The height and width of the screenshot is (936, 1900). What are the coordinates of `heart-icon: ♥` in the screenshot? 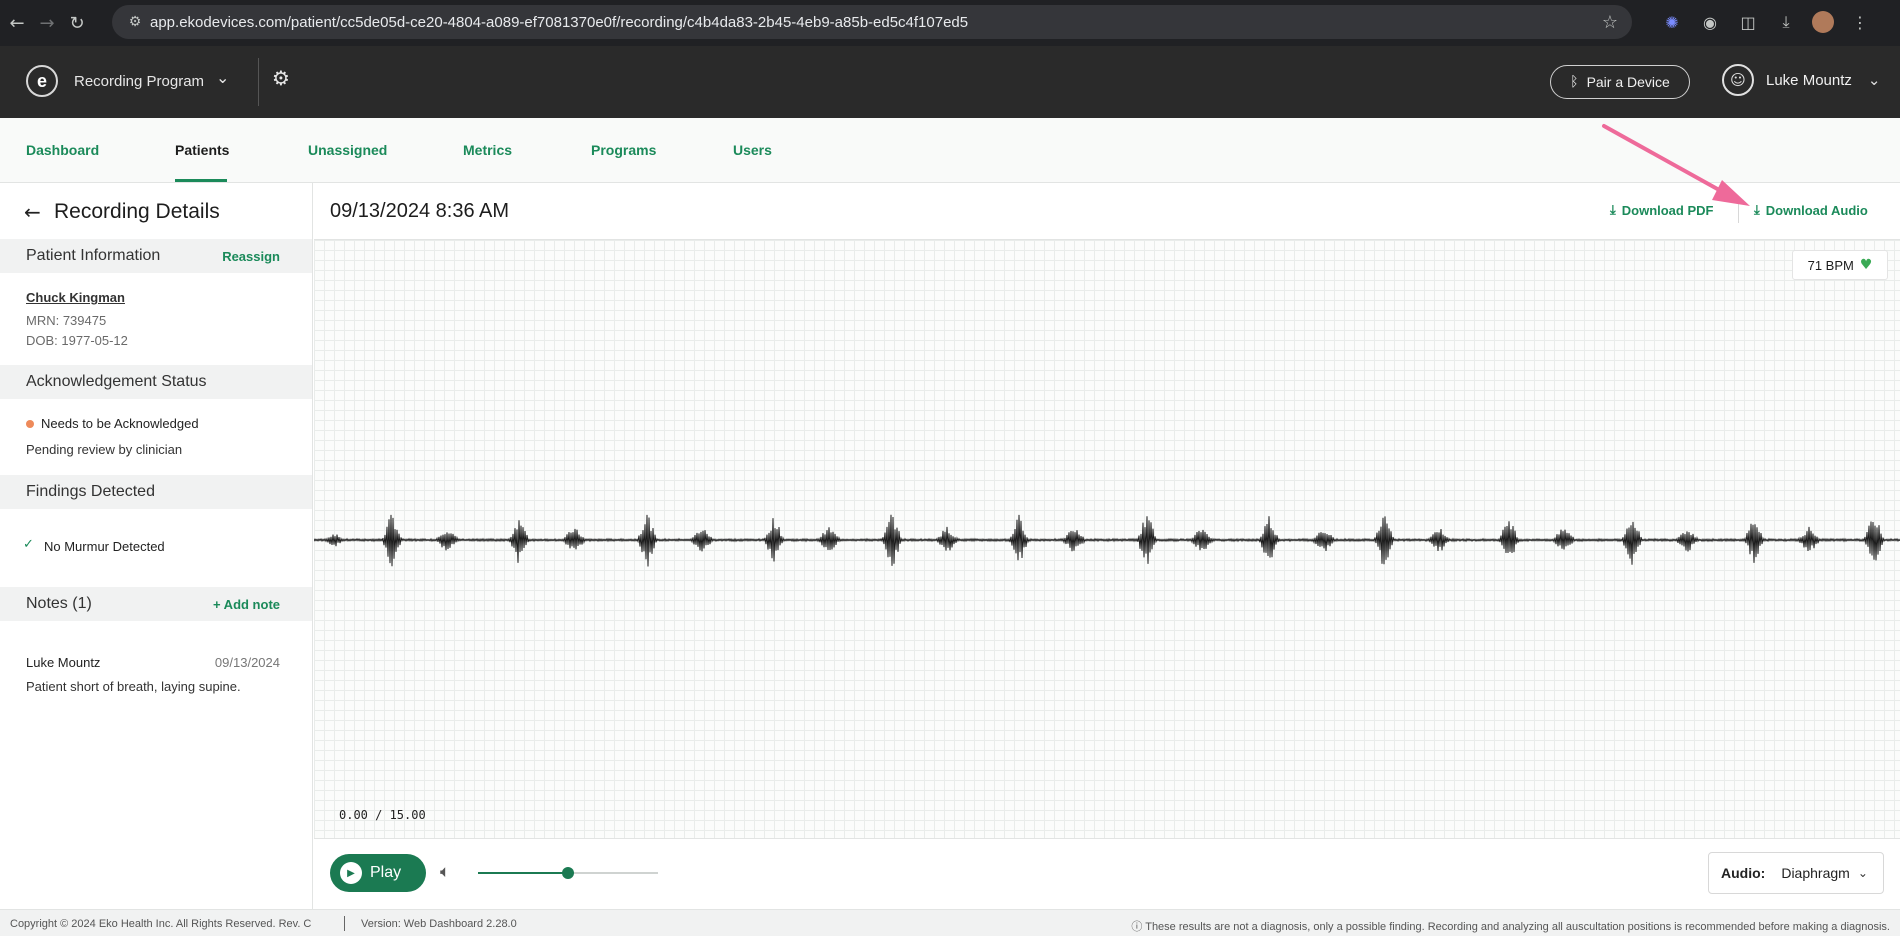 It's located at (1866, 265).